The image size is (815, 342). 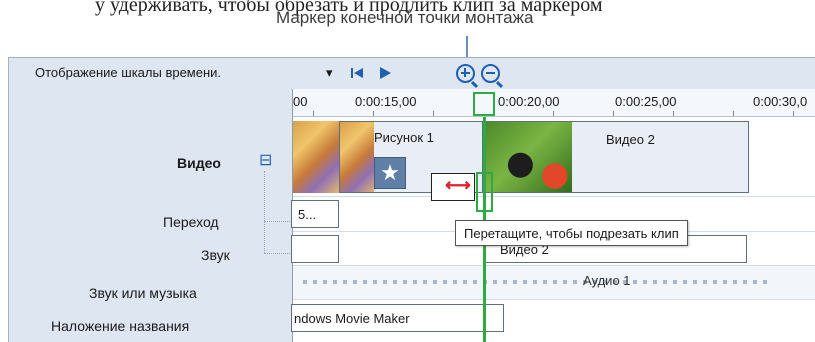 I want to click on track-label-audio: Звук, so click(x=215, y=255).